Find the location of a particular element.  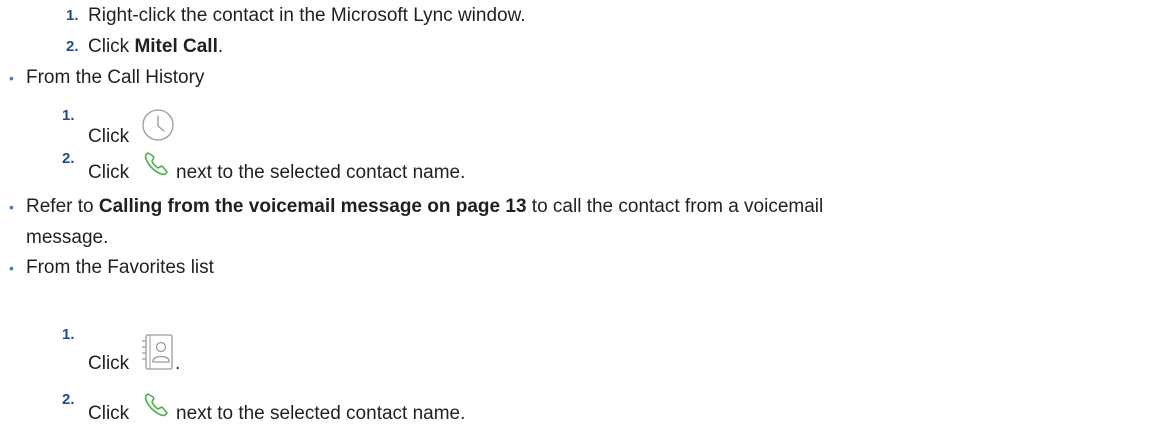

bullet-text-suffix: to call the contact from a voicemail is located at coordinates (675, 206).